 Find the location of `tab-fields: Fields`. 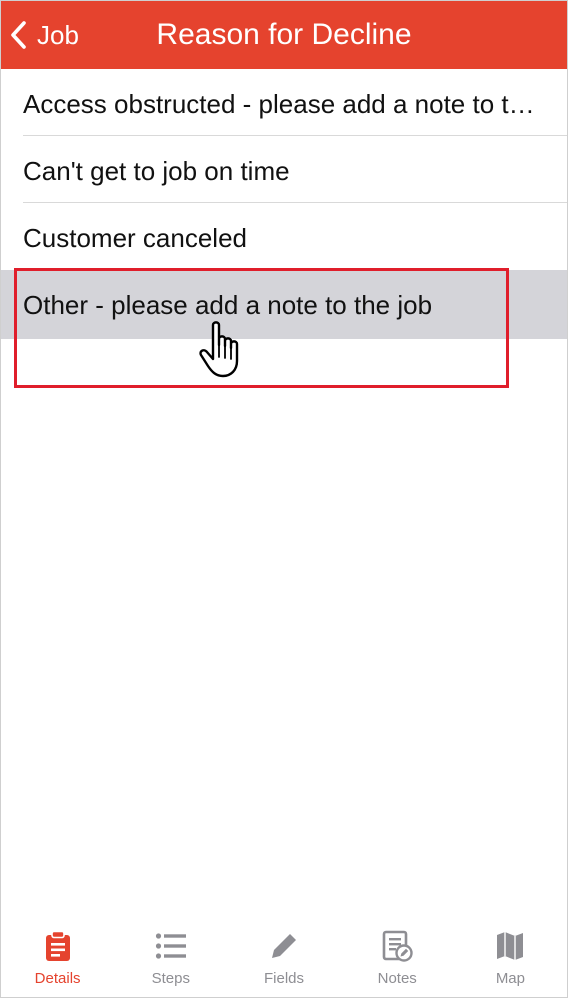

tab-fields: Fields is located at coordinates (283, 959).